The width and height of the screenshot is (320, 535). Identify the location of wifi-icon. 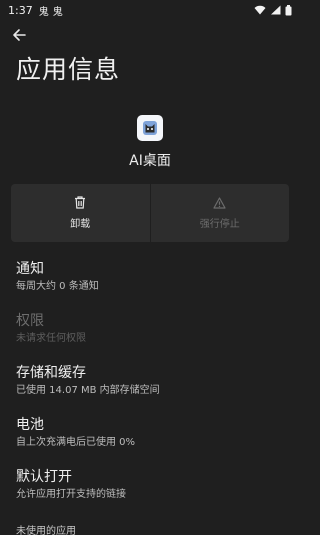
(260, 10).